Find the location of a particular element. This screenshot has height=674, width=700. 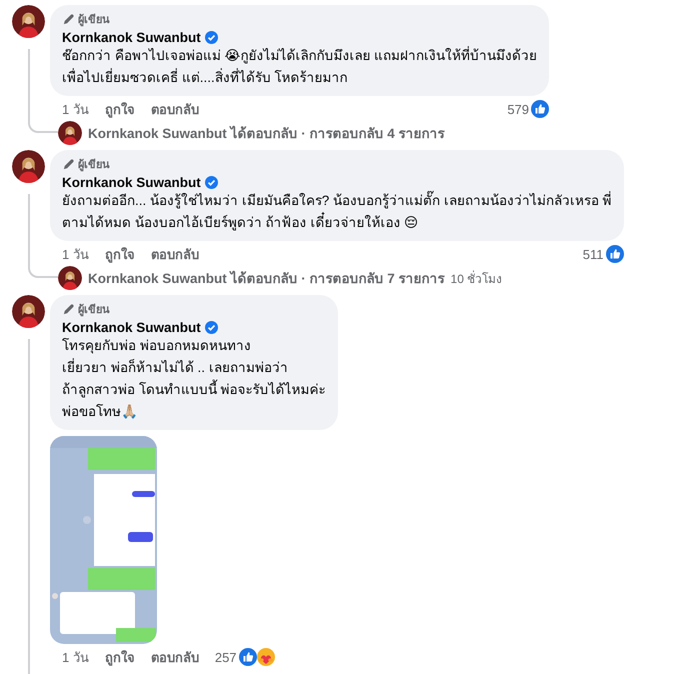

comment-text: ยังถามต่ออีก... น้องรู้ใช่ไหมว่า เมียมันคือใคร? น้องบอกรู้ว่าแม่ตั๊ก เลยถามน้องว่าไม่กลัวเหรอ พี่ ตามได้หมด น้องบอกไอ้เบียร์พูดว่า ถ้าฟ้อง เดี๋ยวจ่ายให้เอง 😔 is located at coordinates (337, 212).